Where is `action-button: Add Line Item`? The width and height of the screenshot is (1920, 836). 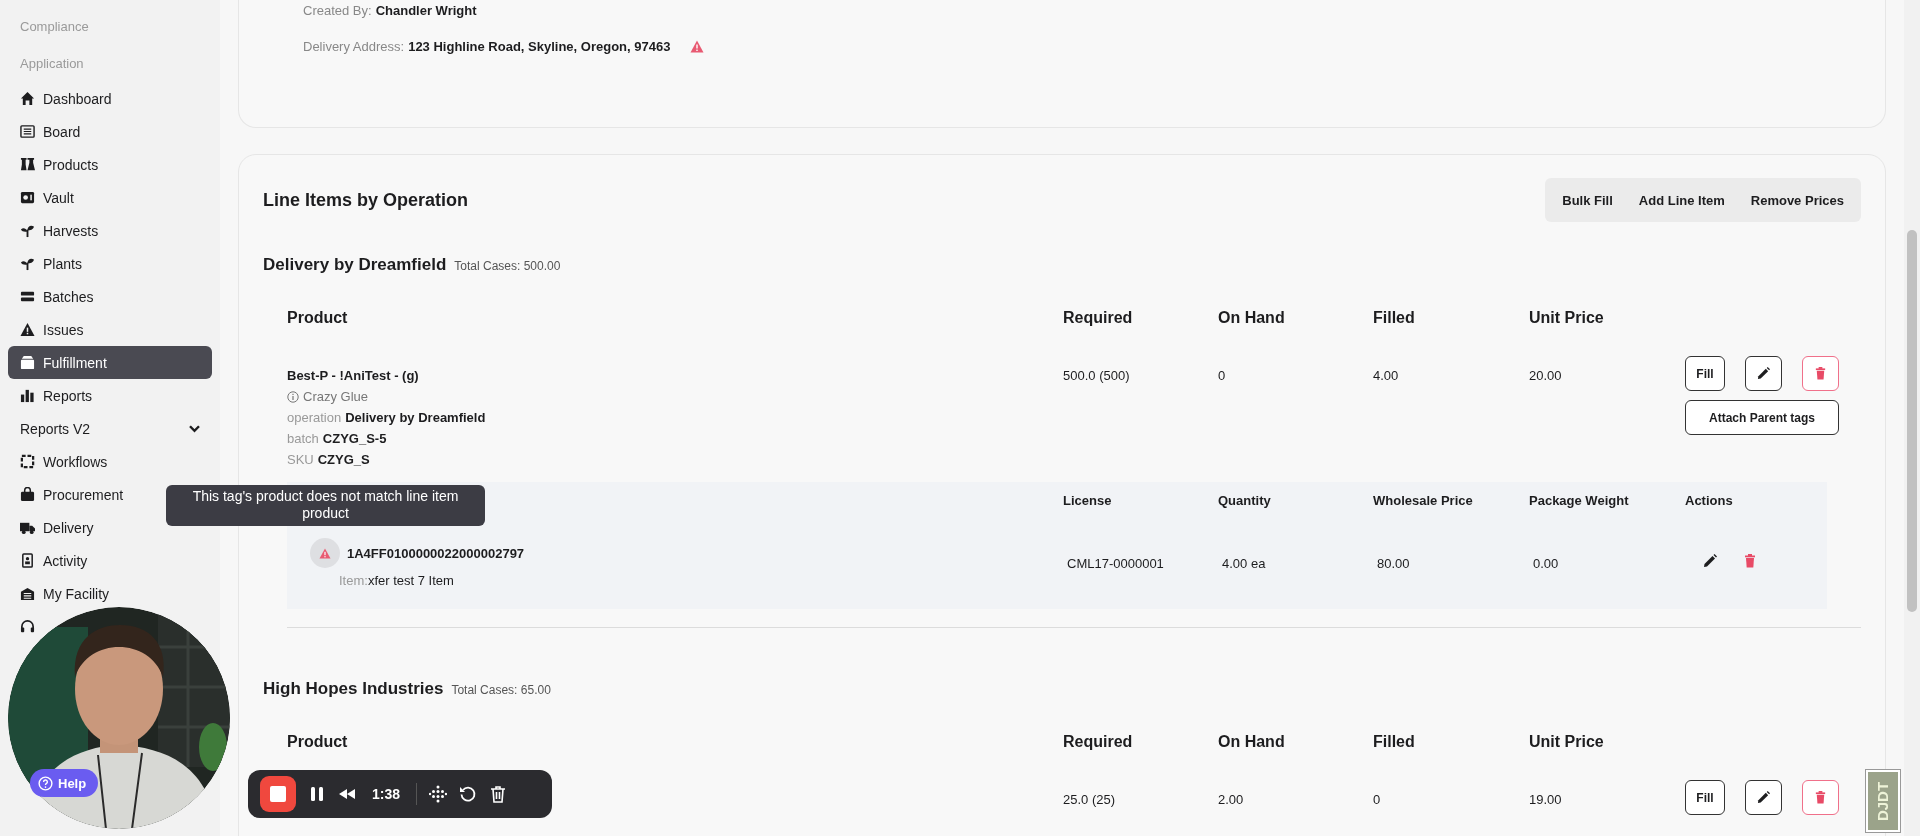
action-button: Add Line Item is located at coordinates (1681, 200).